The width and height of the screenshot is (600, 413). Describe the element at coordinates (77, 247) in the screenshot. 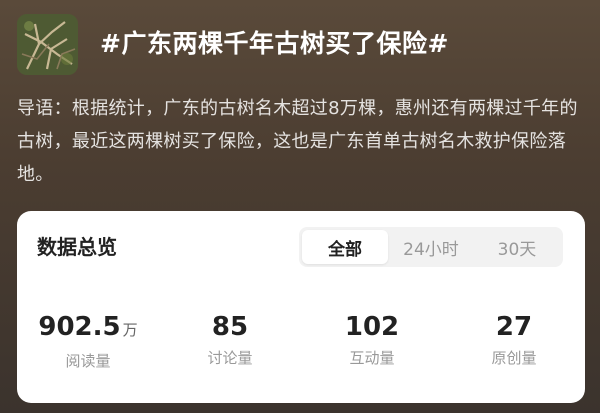

I see `overview-title: 数据总览` at that location.